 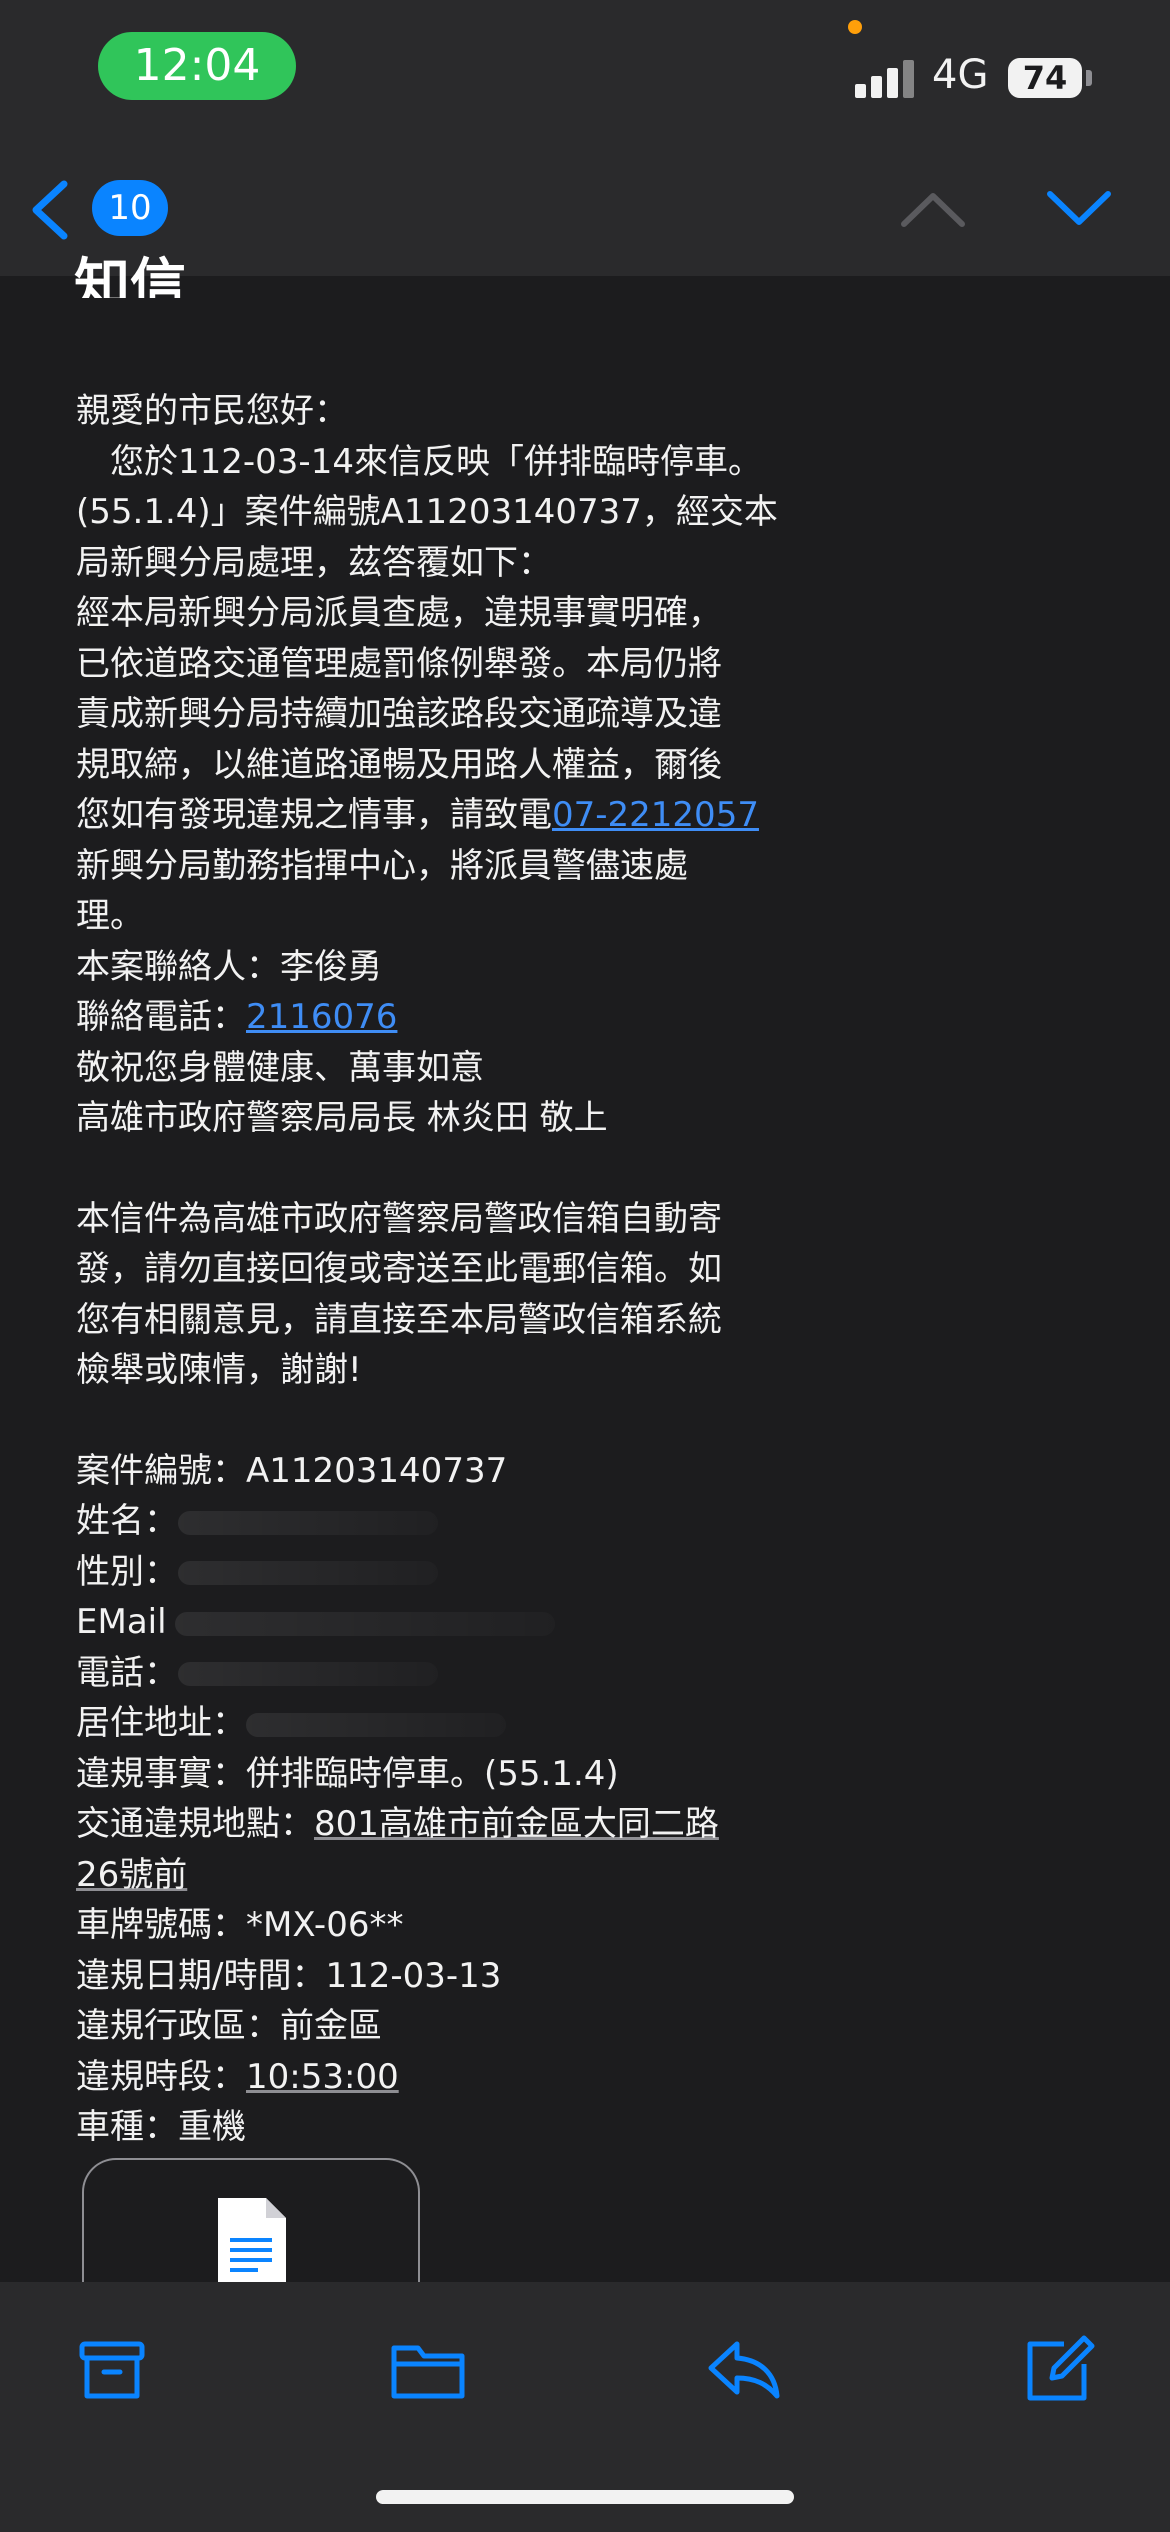 What do you see at coordinates (399, 613) in the screenshot?
I see `body-line: 經本局新興分局派員查處，違規事實明確，` at bounding box center [399, 613].